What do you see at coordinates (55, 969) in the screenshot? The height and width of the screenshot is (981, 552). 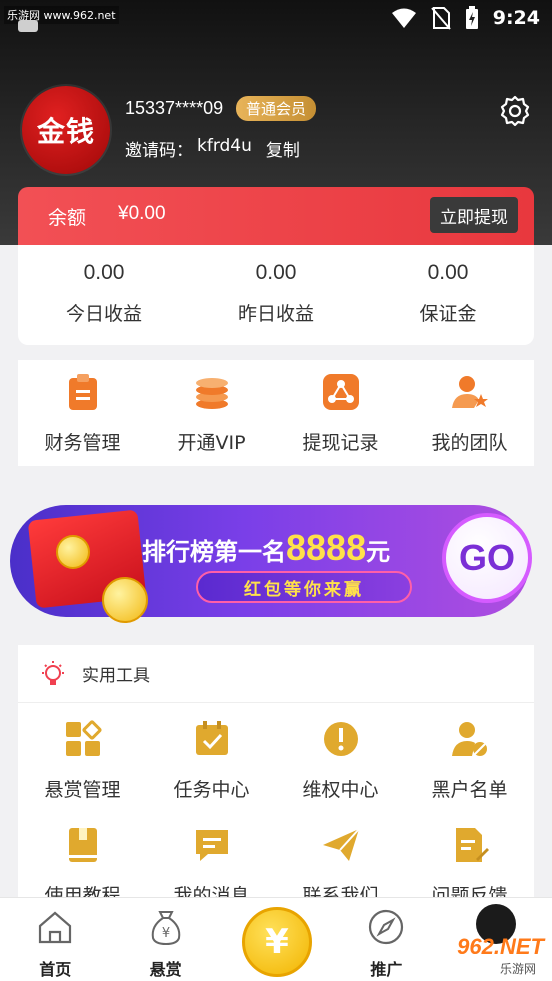 I see `nav-label: 首页` at bounding box center [55, 969].